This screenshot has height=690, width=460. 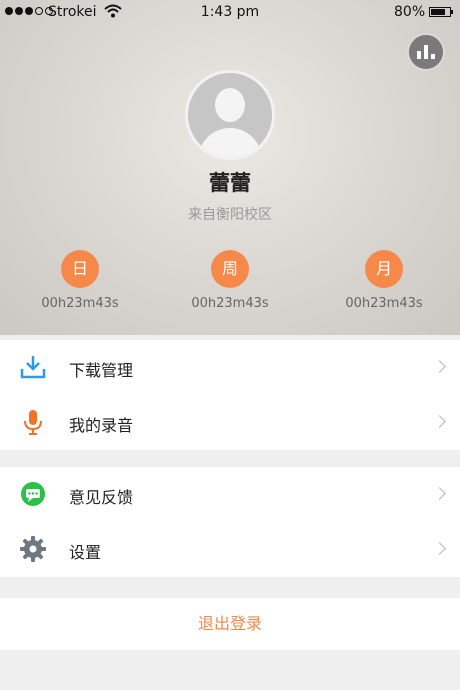 I want to click on battery-percent: 80%, so click(x=410, y=12).